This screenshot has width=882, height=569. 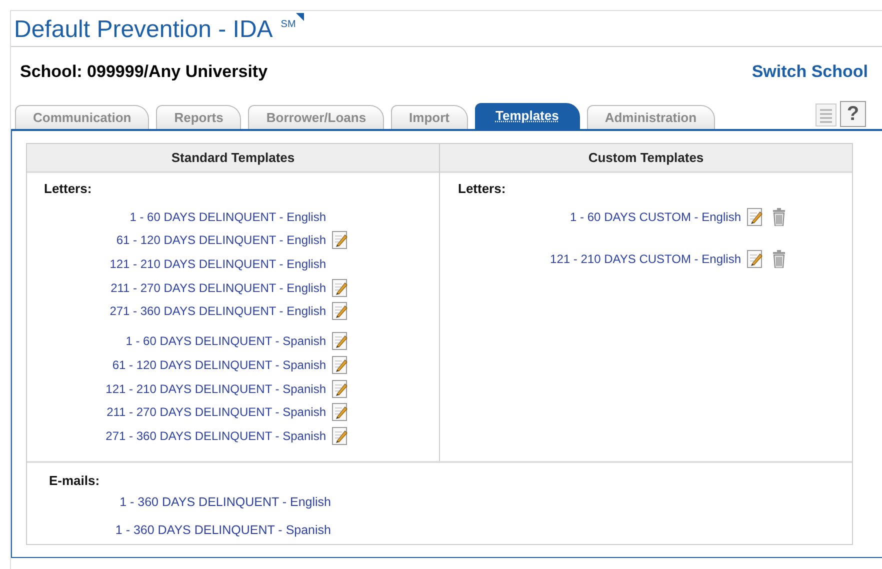 I want to click on column-header: Custom Templates, so click(x=646, y=158).